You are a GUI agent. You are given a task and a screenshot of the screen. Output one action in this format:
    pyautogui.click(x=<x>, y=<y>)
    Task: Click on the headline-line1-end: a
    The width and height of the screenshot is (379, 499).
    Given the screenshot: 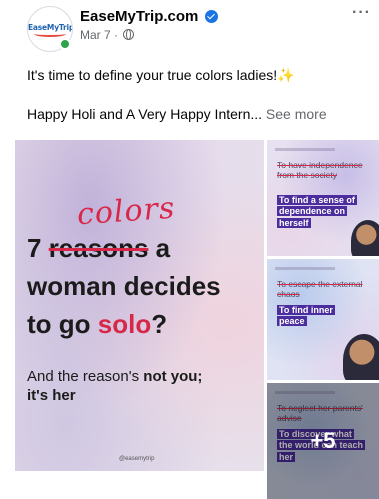 What is the action you would take?
    pyautogui.click(x=159, y=248)
    